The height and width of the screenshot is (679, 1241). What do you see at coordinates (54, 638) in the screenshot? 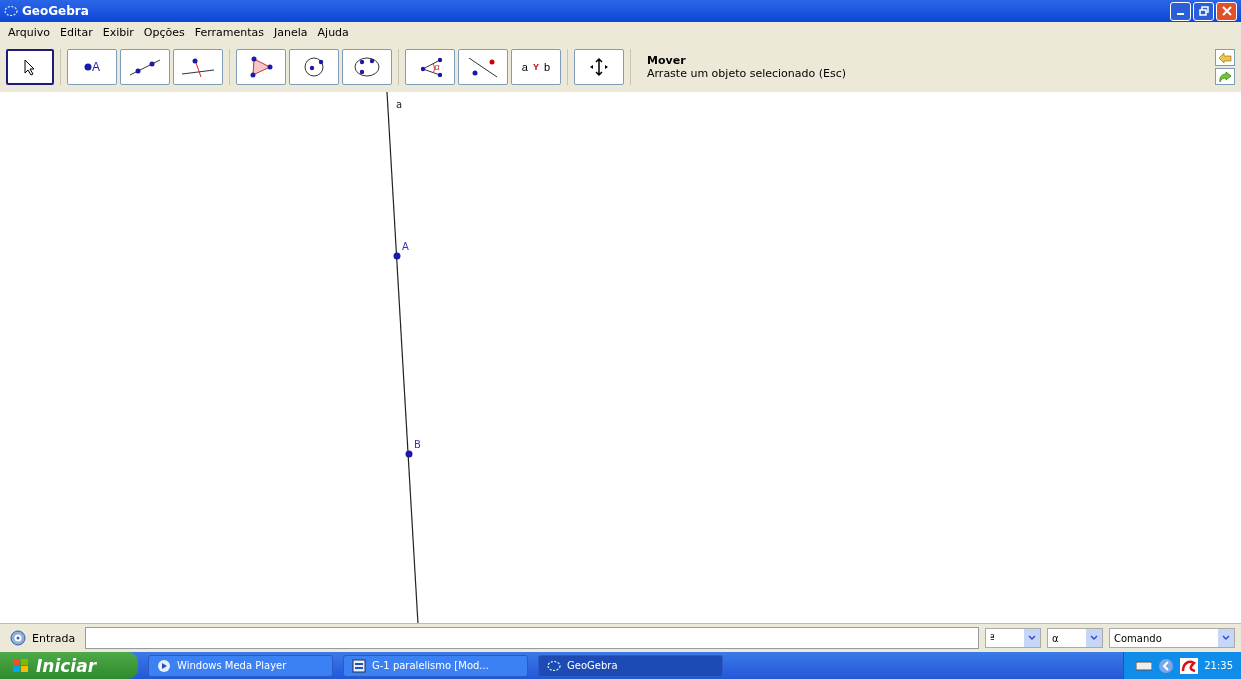
I see `input-label: Entrada` at bounding box center [54, 638].